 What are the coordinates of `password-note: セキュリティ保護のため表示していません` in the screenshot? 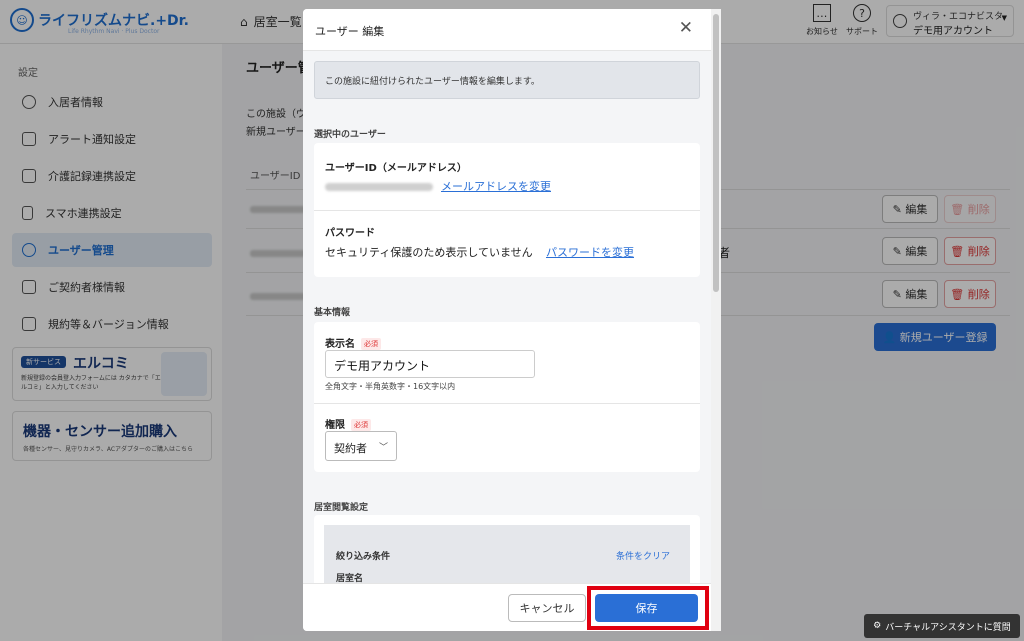 It's located at (429, 252).